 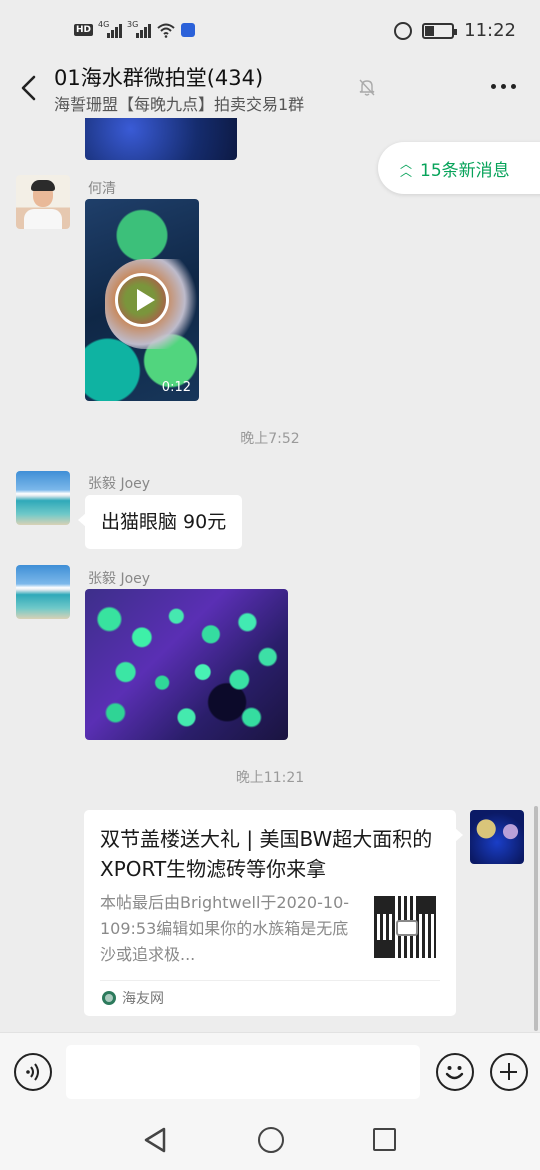 I want to click on status-left: HD 4G 3G, so click(x=135, y=29).